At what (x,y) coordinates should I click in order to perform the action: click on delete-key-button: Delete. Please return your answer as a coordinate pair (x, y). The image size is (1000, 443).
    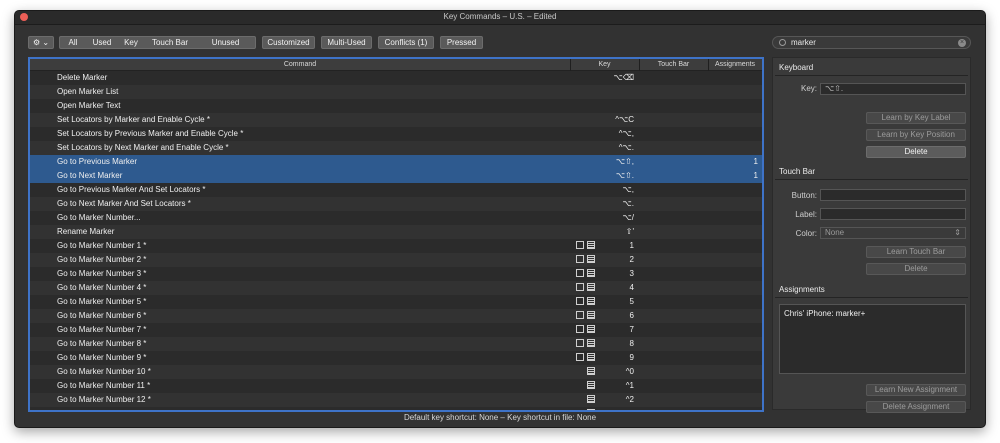
    Looking at the image, I should click on (916, 152).